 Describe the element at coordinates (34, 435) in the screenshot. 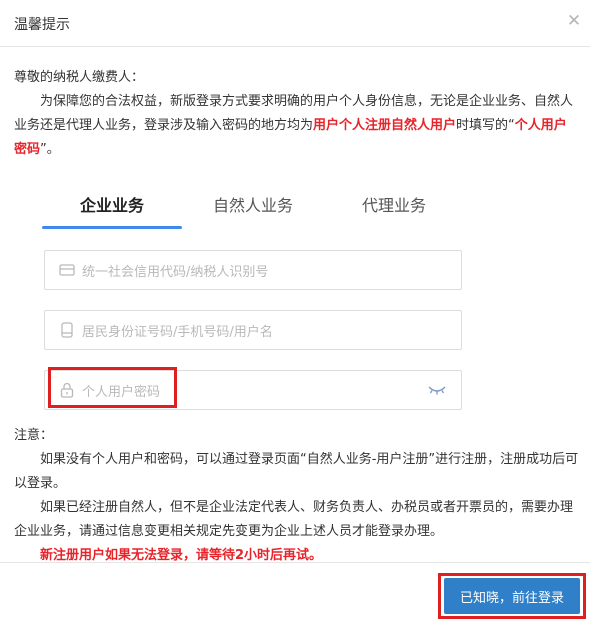

I see `note-title: 注意：` at that location.